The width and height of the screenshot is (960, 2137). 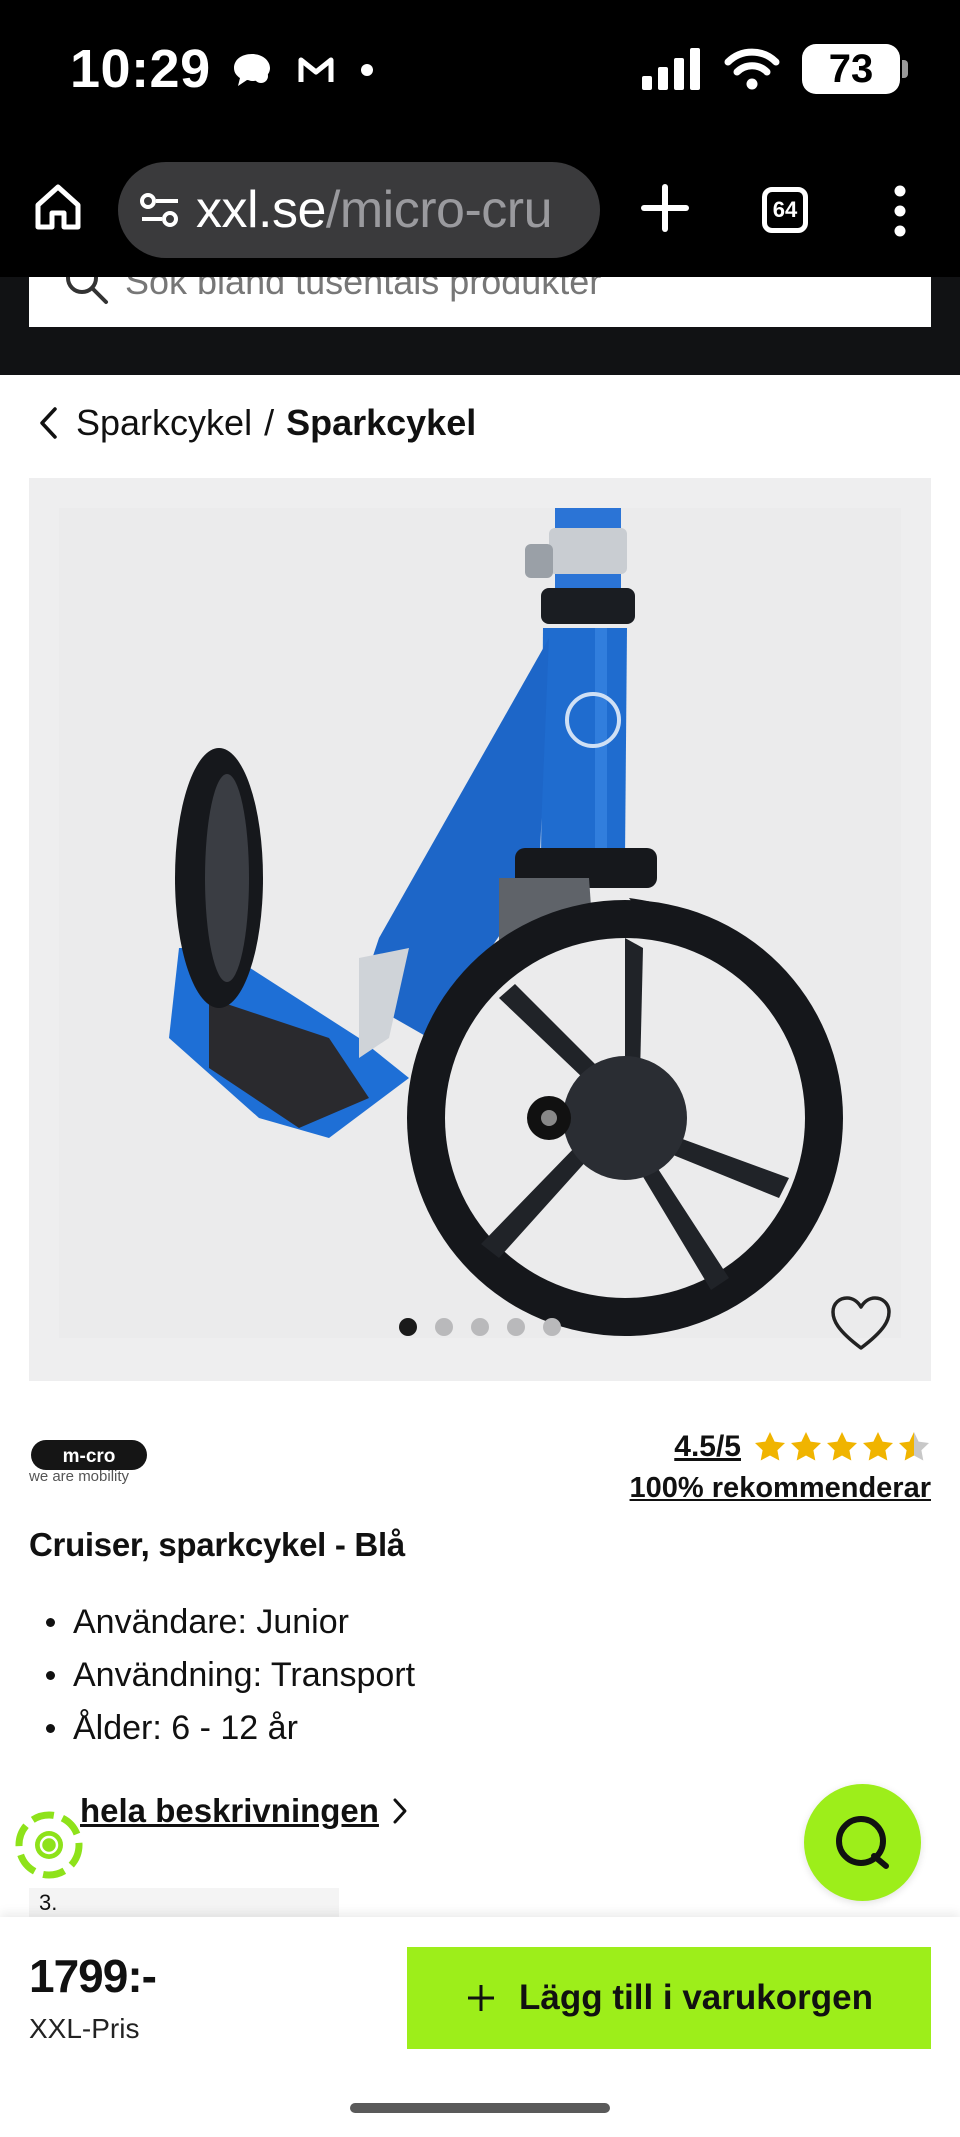 I want to click on browser-toolbar: xxl.se/micro-cru 64, so click(x=480, y=211).